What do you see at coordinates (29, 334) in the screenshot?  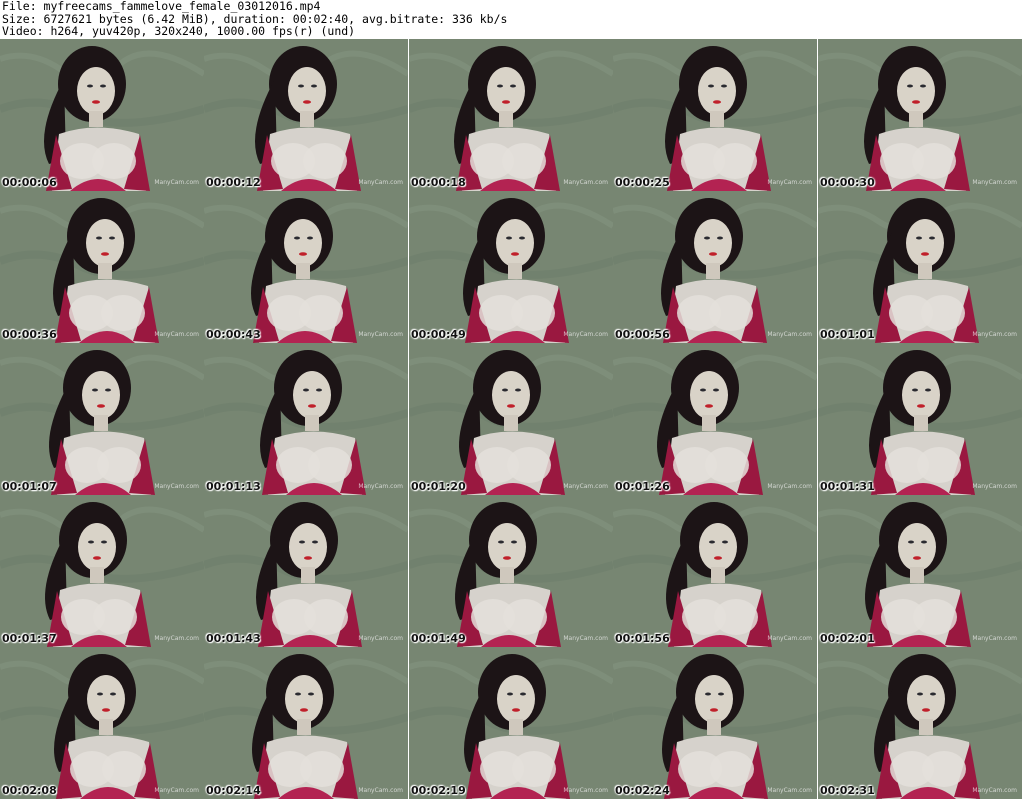 I see `frame-timestamp: 00:00:36` at bounding box center [29, 334].